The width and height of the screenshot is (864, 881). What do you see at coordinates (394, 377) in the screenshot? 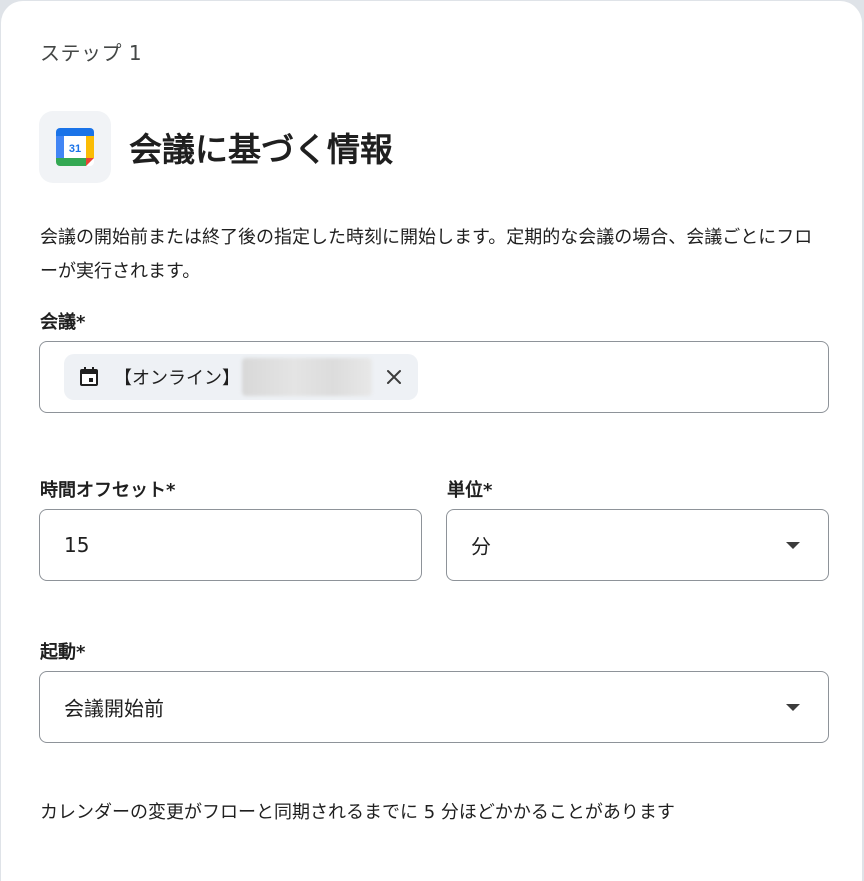
I see `close-icon` at bounding box center [394, 377].